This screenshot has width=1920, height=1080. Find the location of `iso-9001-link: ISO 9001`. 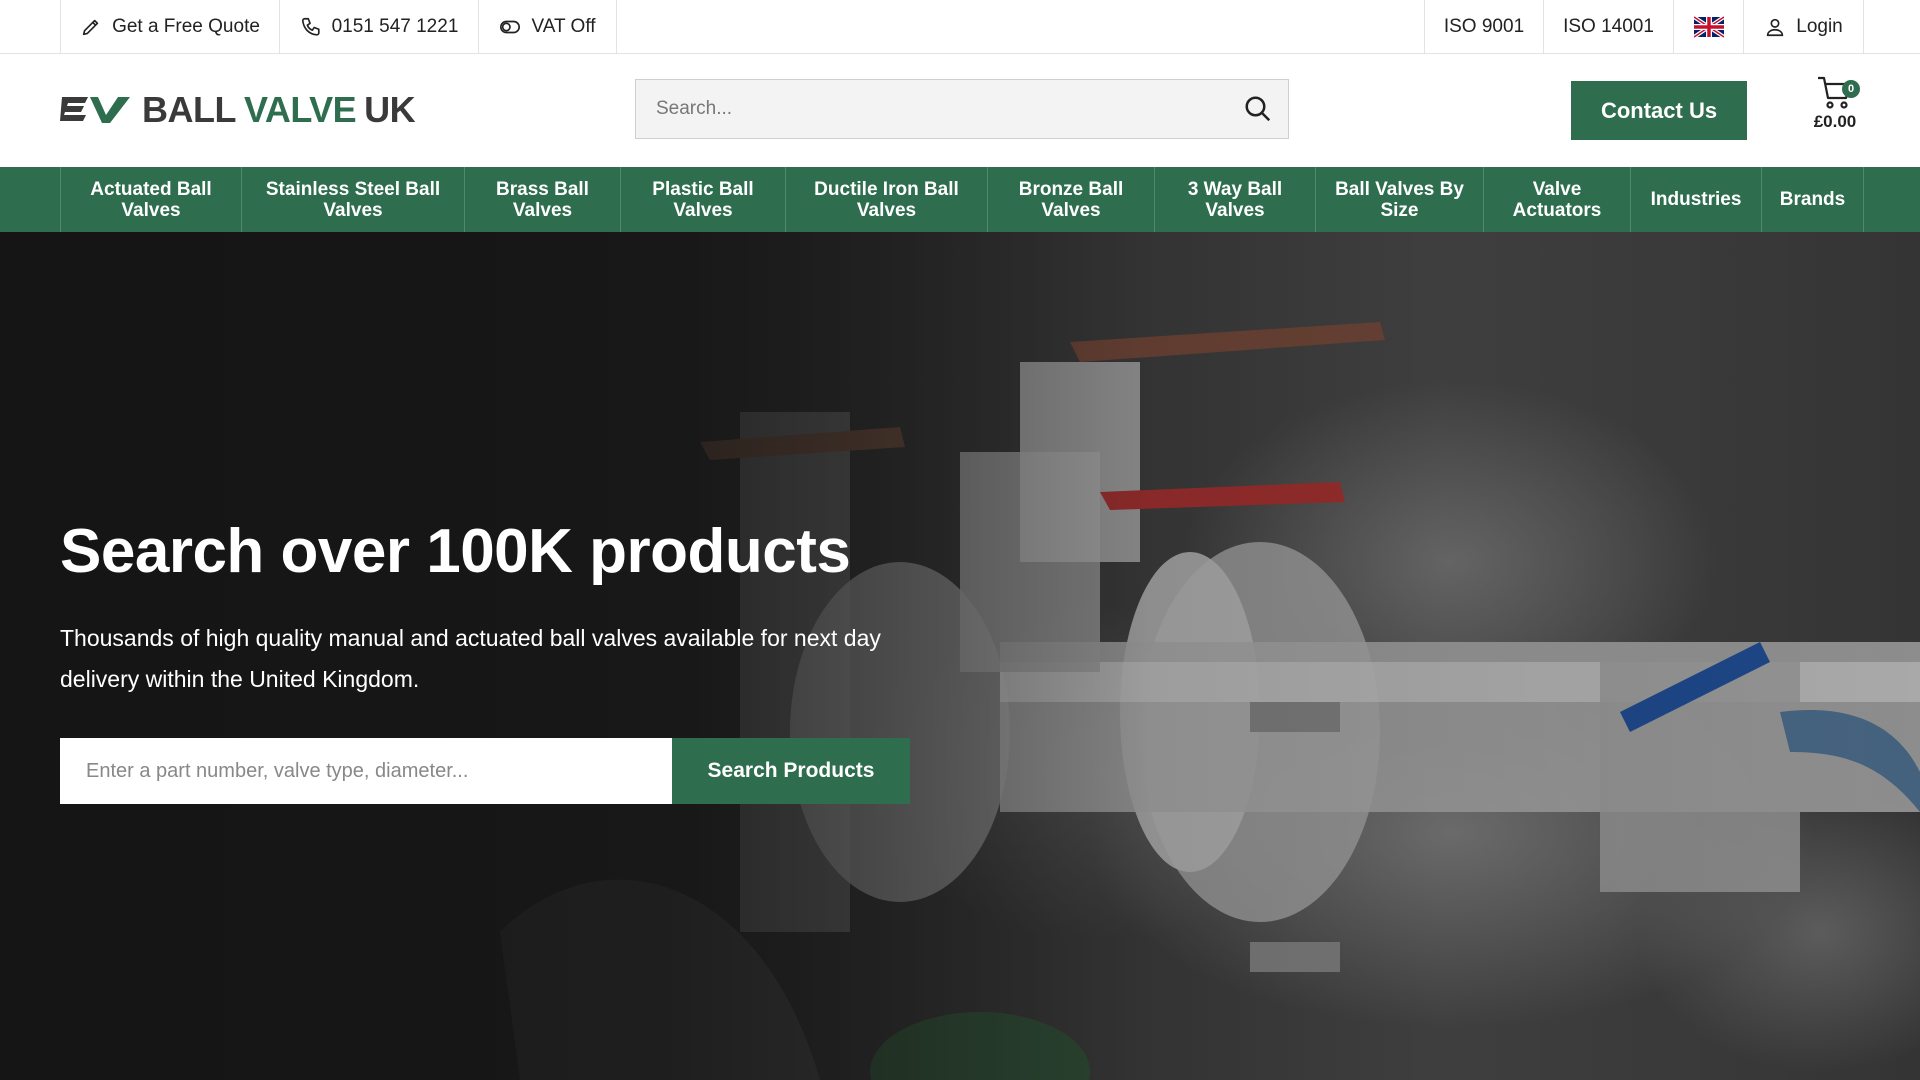

iso-9001-link: ISO 9001 is located at coordinates (1484, 27).